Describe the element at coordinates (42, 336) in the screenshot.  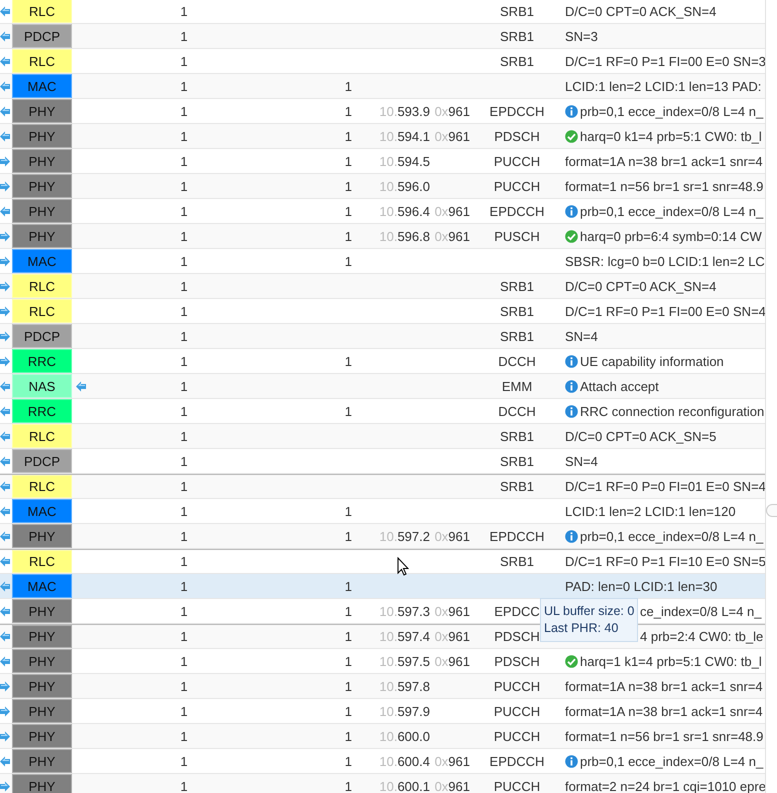
I see `layer-cell: PDCP` at that location.